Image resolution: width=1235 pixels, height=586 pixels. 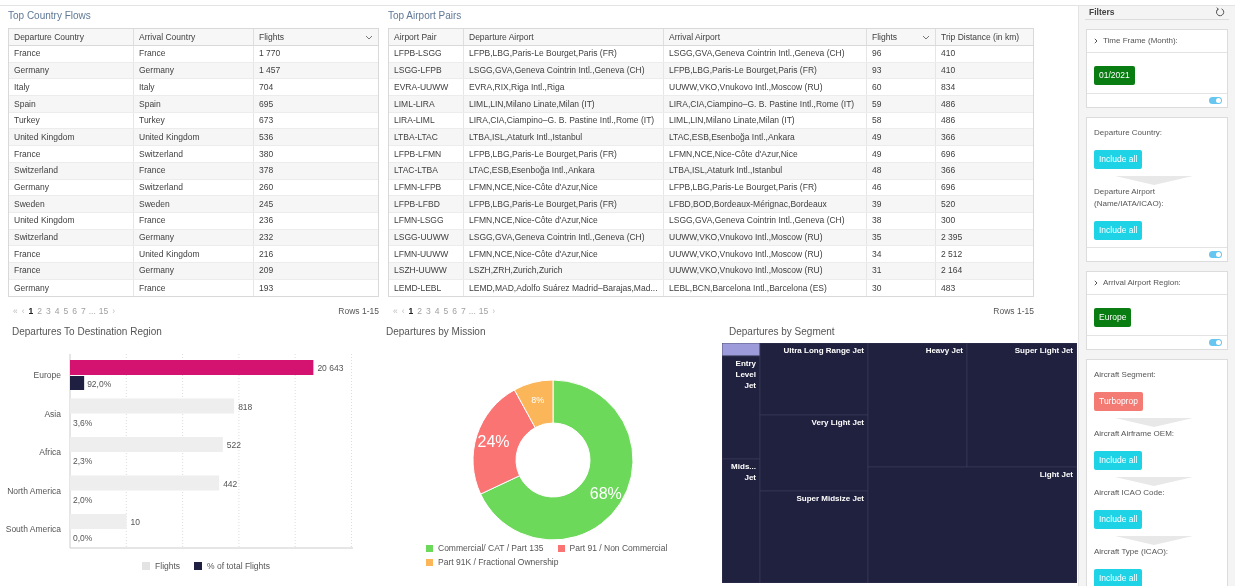 I want to click on rows-info: Rows 1-15, so click(x=1013, y=312).